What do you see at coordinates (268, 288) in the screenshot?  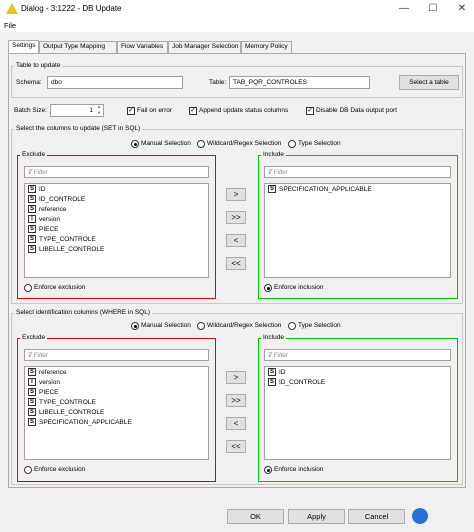 I see `set-enforce-inclusion-radio` at bounding box center [268, 288].